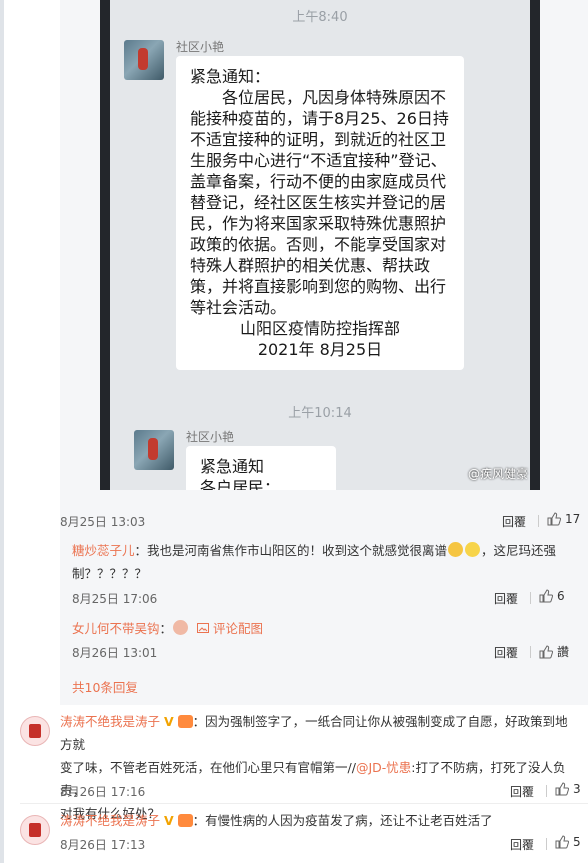 The image size is (588, 863). I want to click on sub-comment-1-text-c: 制？？？？？, so click(110, 573).